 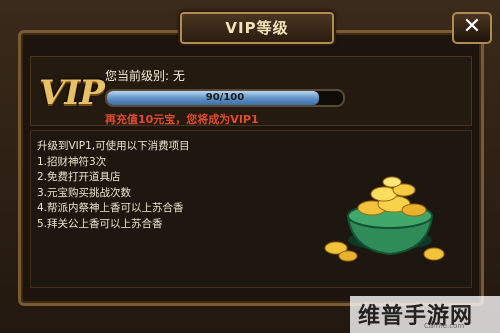 I want to click on vip-progress-bar: 90/100, so click(x=225, y=98).